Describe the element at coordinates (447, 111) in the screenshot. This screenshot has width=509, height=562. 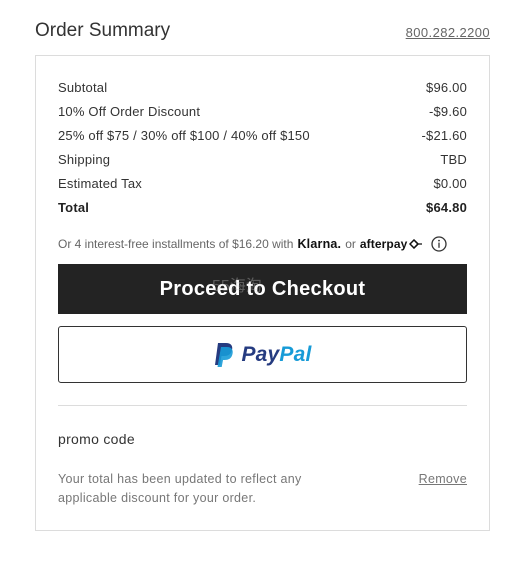
I see `row-value: -$9.60` at that location.